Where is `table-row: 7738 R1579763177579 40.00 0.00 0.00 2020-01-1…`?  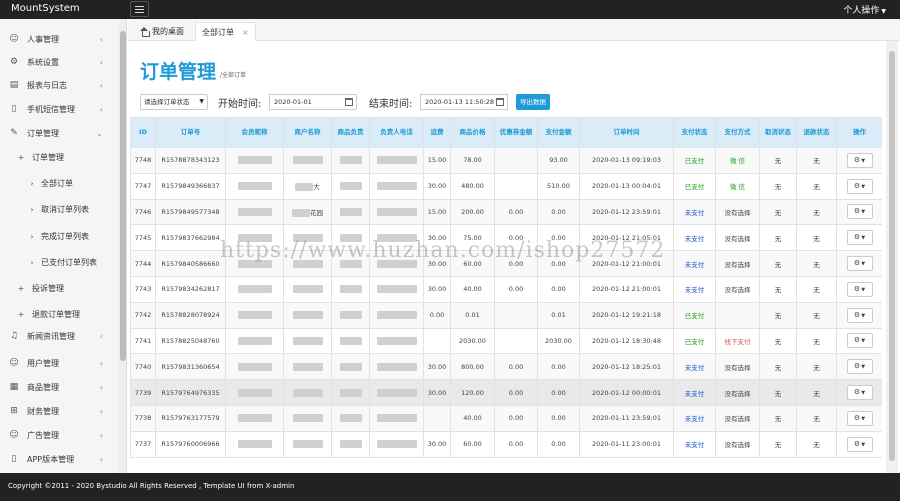
table-row: 7738 R1579763177579 40.00 0.00 0.00 2020-01-1… is located at coordinates (506, 418).